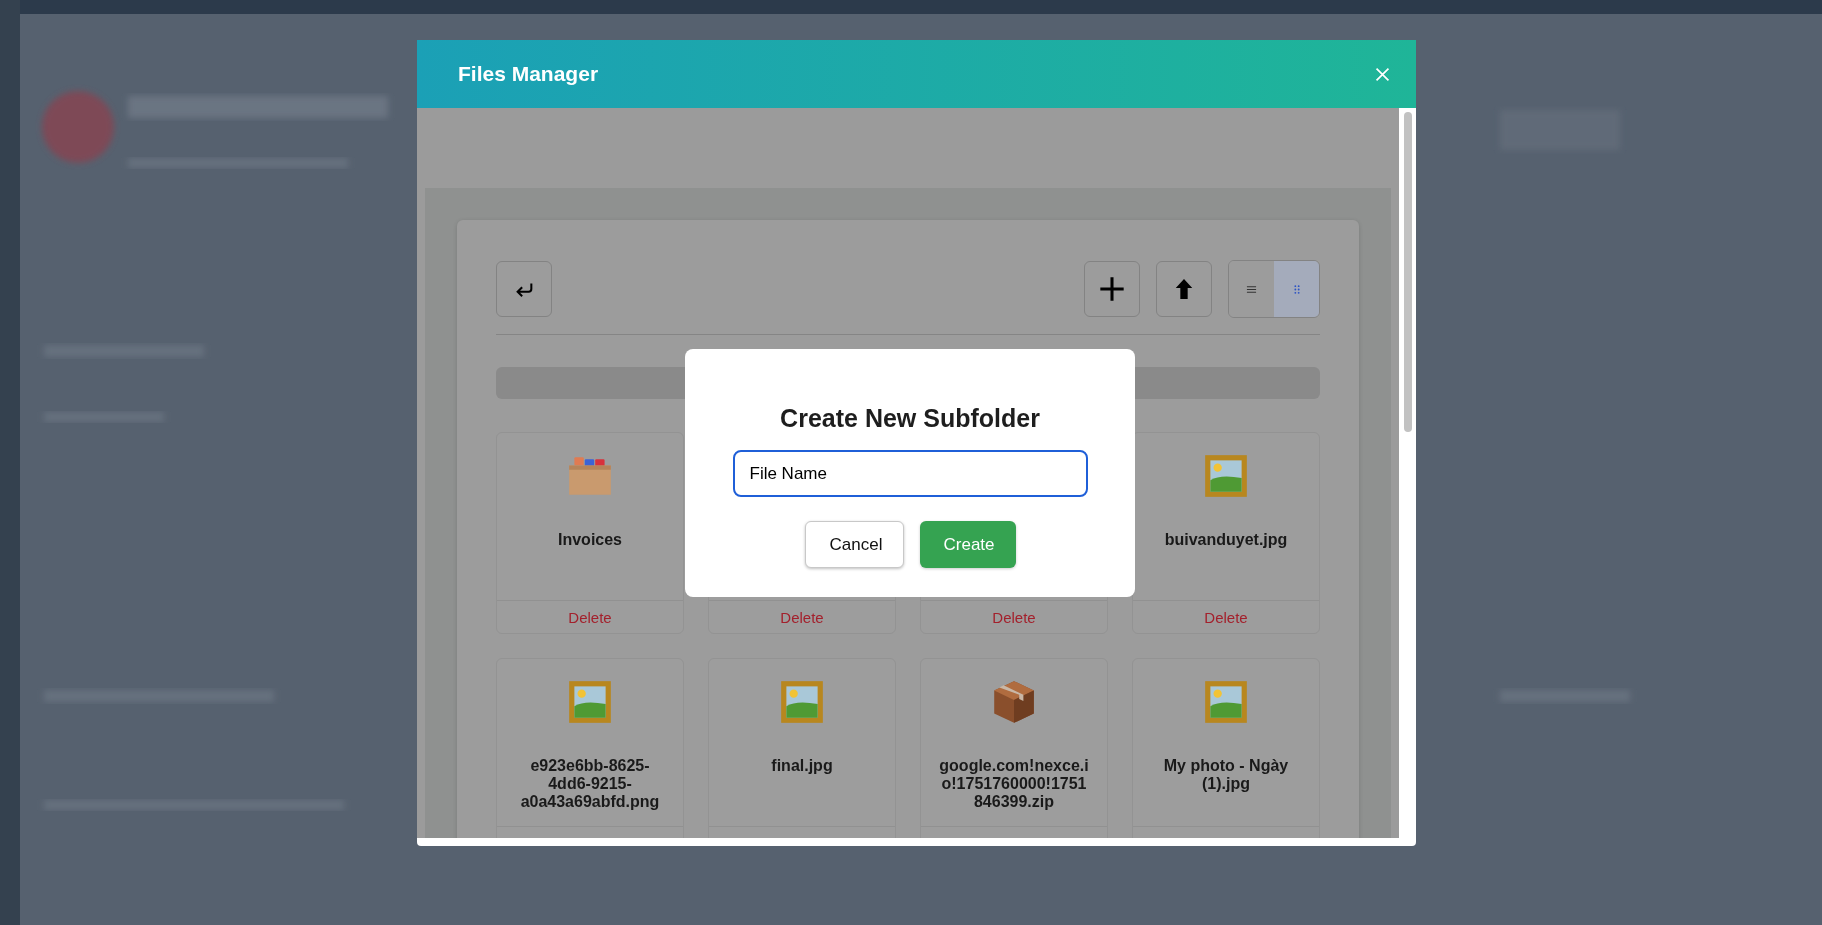 This screenshot has height=925, width=1822. I want to click on dots-grid-icon, so click(1296, 289).